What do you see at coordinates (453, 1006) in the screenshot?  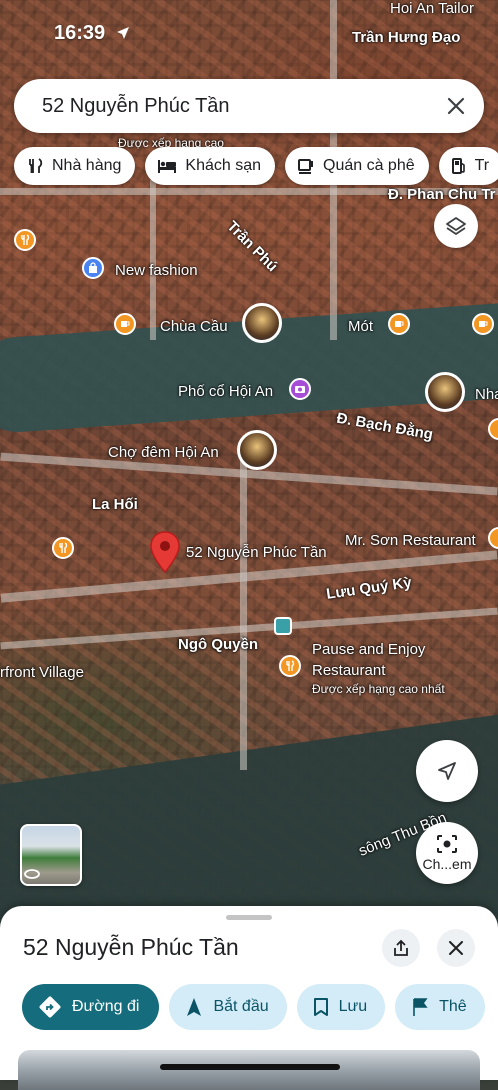 I see `add-label-label: Thê` at bounding box center [453, 1006].